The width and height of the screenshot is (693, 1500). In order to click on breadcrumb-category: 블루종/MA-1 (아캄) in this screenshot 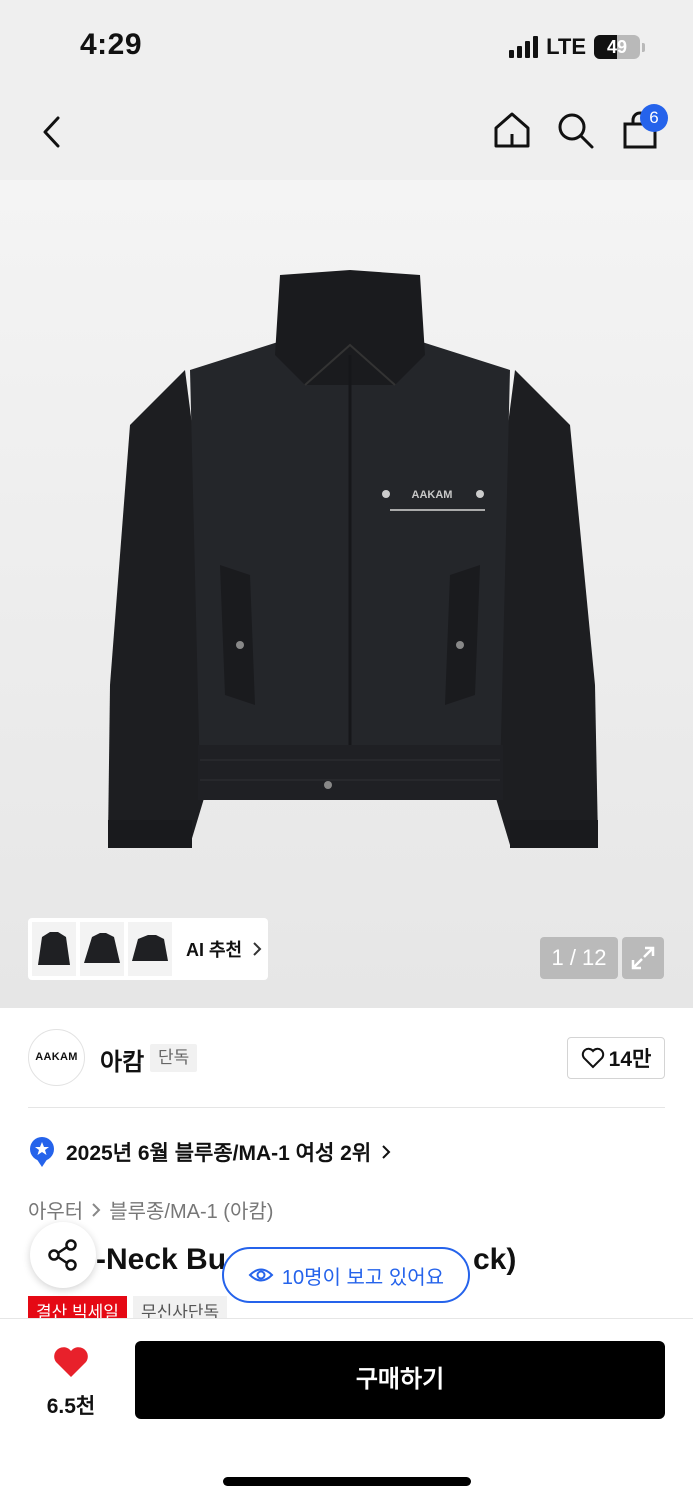, I will do `click(191, 1209)`.